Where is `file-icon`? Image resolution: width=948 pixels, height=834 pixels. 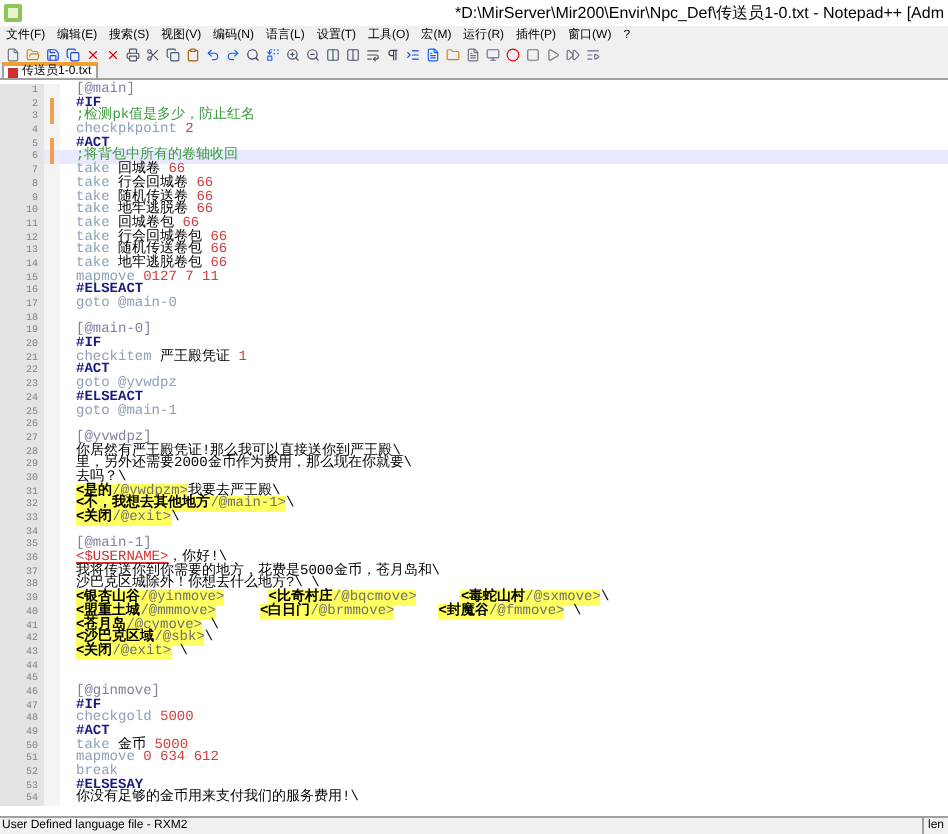 file-icon is located at coordinates (13, 72).